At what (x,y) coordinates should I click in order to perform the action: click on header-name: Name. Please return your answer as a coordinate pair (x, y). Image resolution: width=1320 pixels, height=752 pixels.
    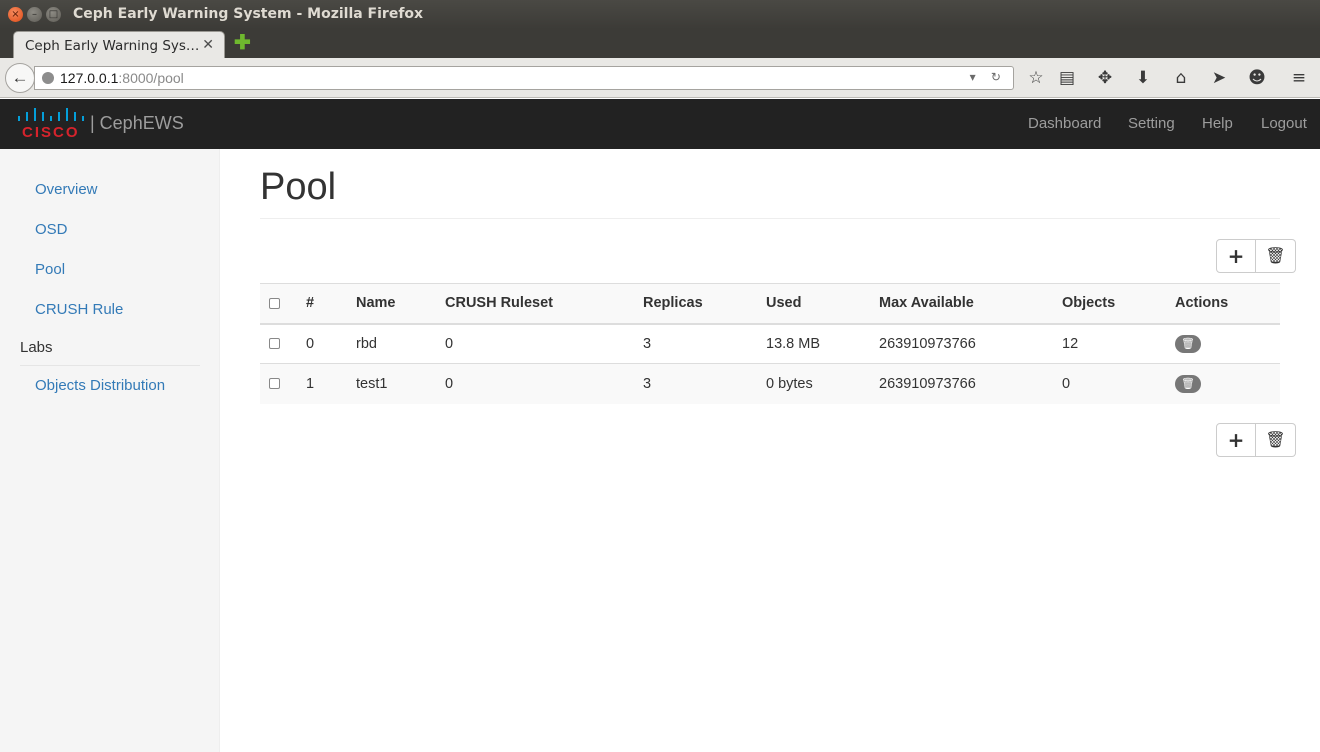
    Looking at the image, I should click on (400, 304).